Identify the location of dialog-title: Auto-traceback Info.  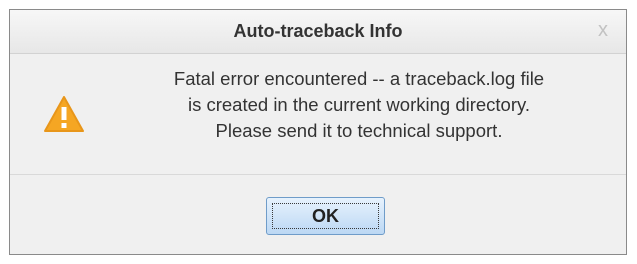
(318, 31).